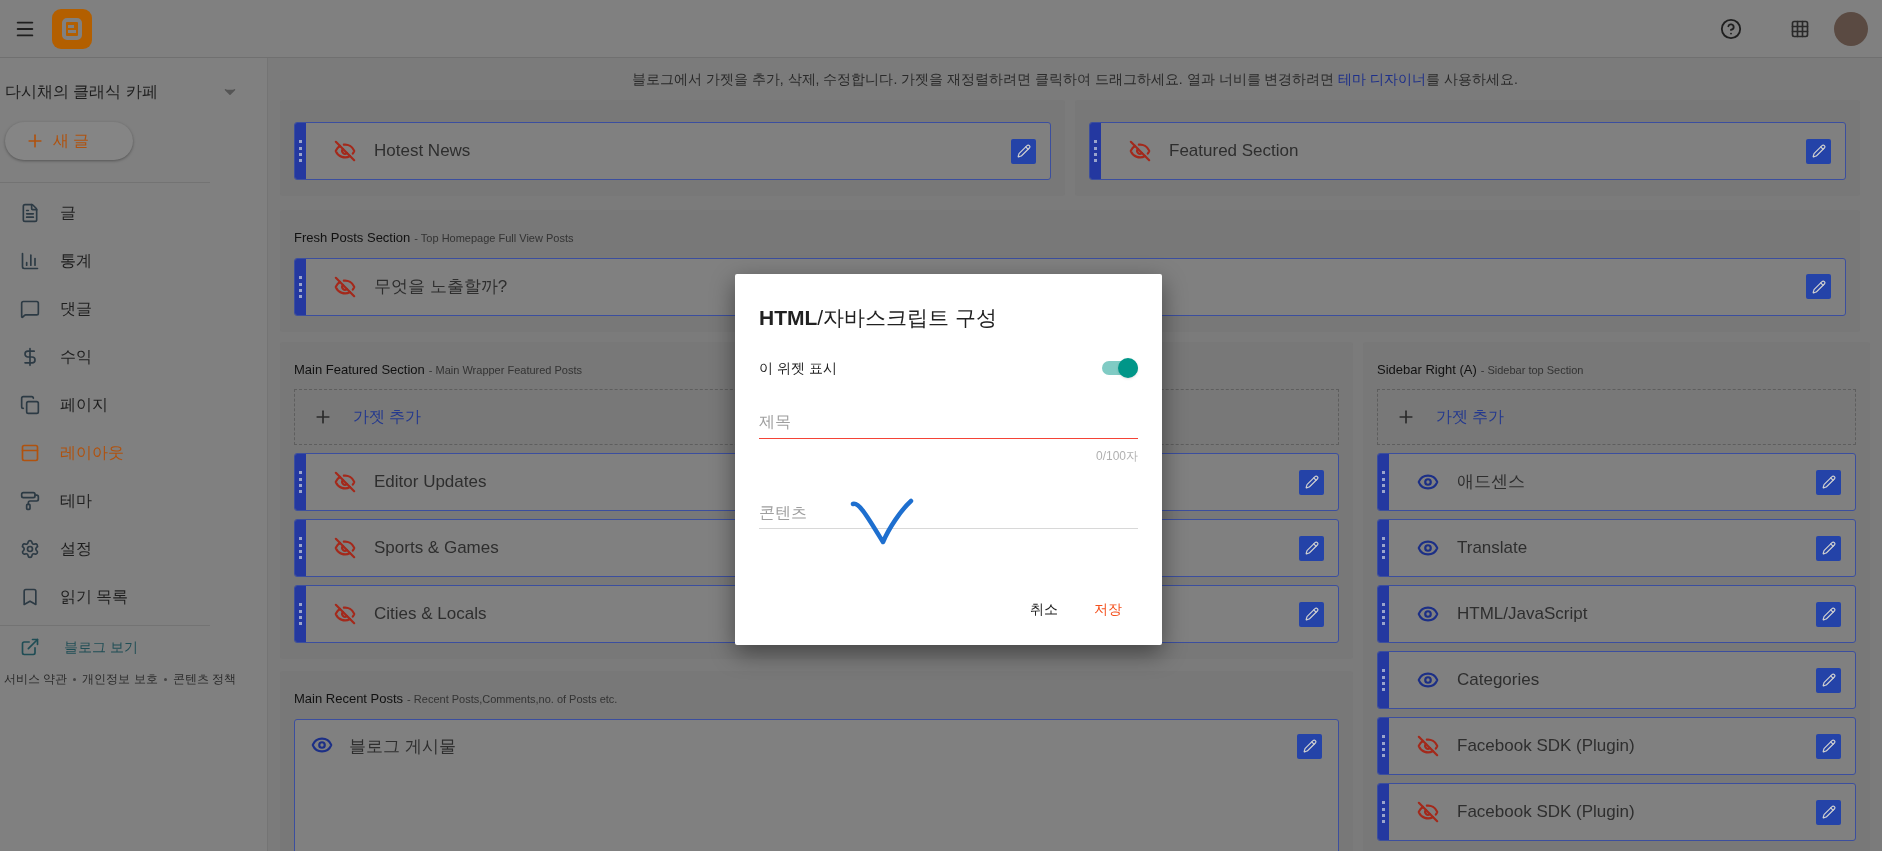 This screenshot has width=1882, height=851. Describe the element at coordinates (1522, 614) in the screenshot. I see `gadget-title: HTML/JavaScript` at that location.